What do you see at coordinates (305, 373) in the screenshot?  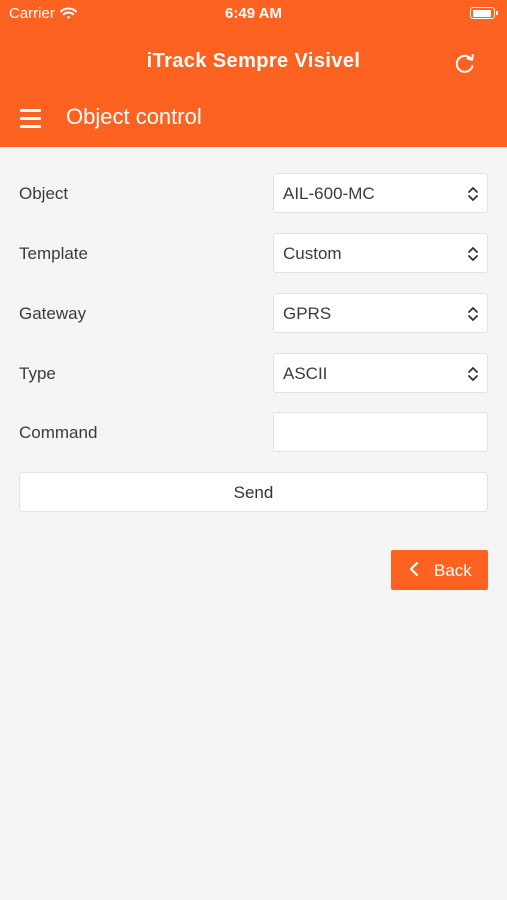 I see `type-select-value: ASCII` at bounding box center [305, 373].